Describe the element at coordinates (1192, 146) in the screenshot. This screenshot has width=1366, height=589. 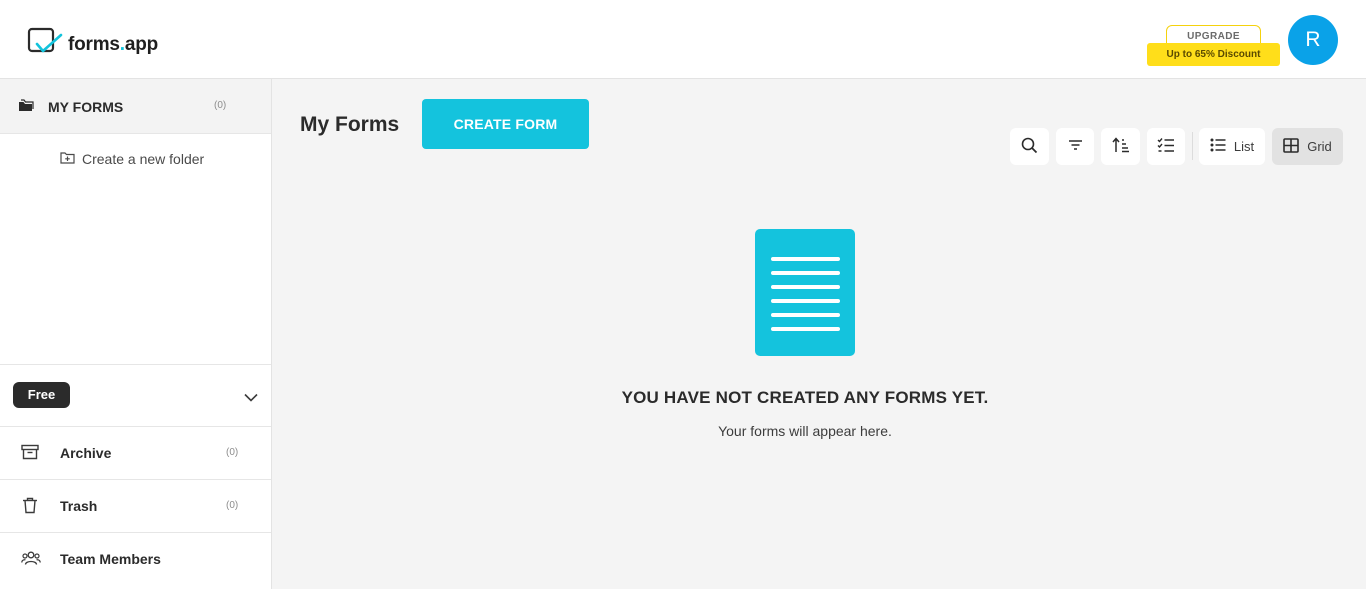
I see `toolbar-divider` at that location.